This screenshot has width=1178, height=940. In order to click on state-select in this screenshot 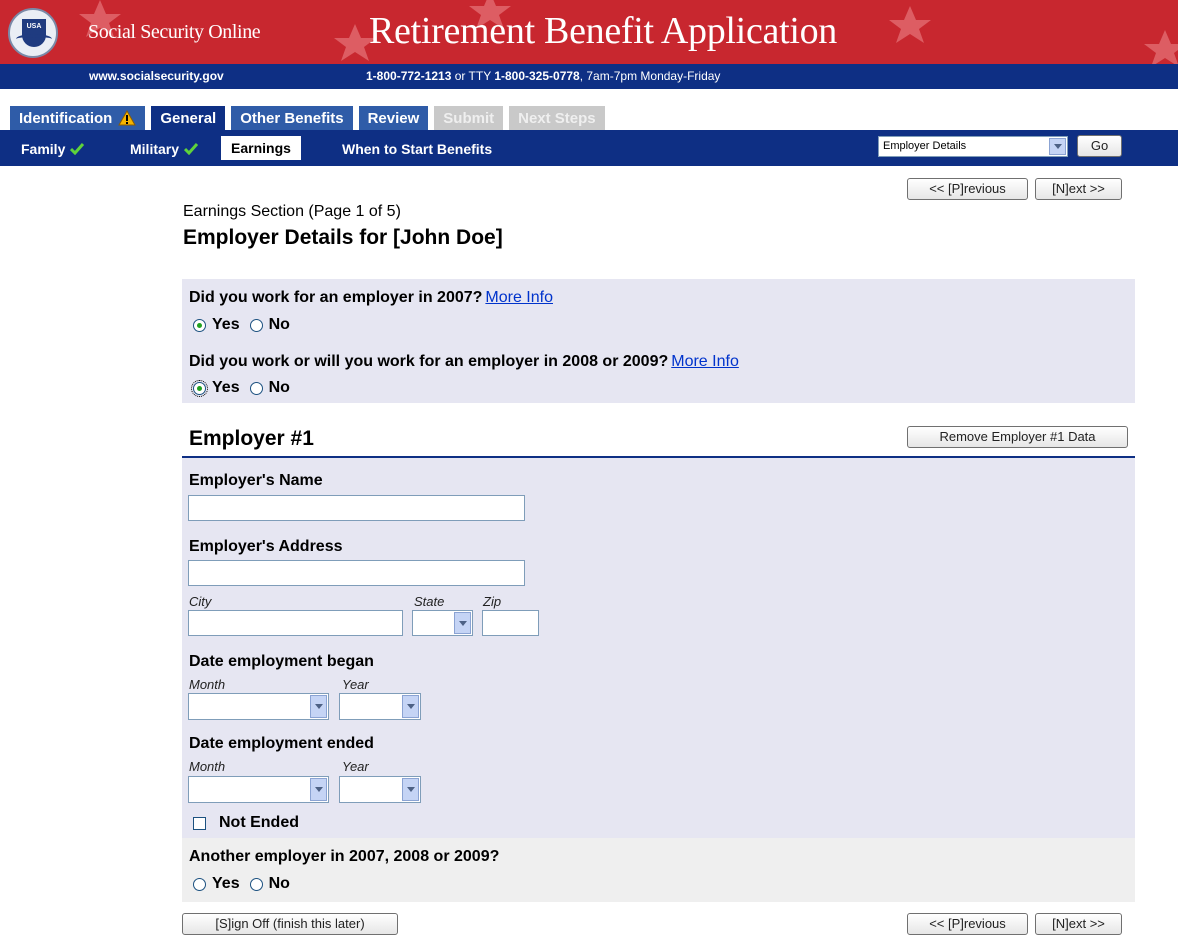, I will do `click(442, 623)`.